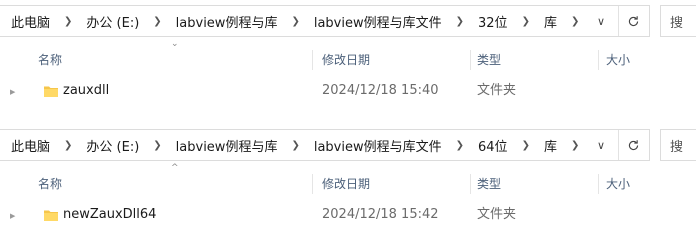 Image resolution: width=696 pixels, height=245 pixels. I want to click on breadcrumb-folder: 64位, so click(493, 145).